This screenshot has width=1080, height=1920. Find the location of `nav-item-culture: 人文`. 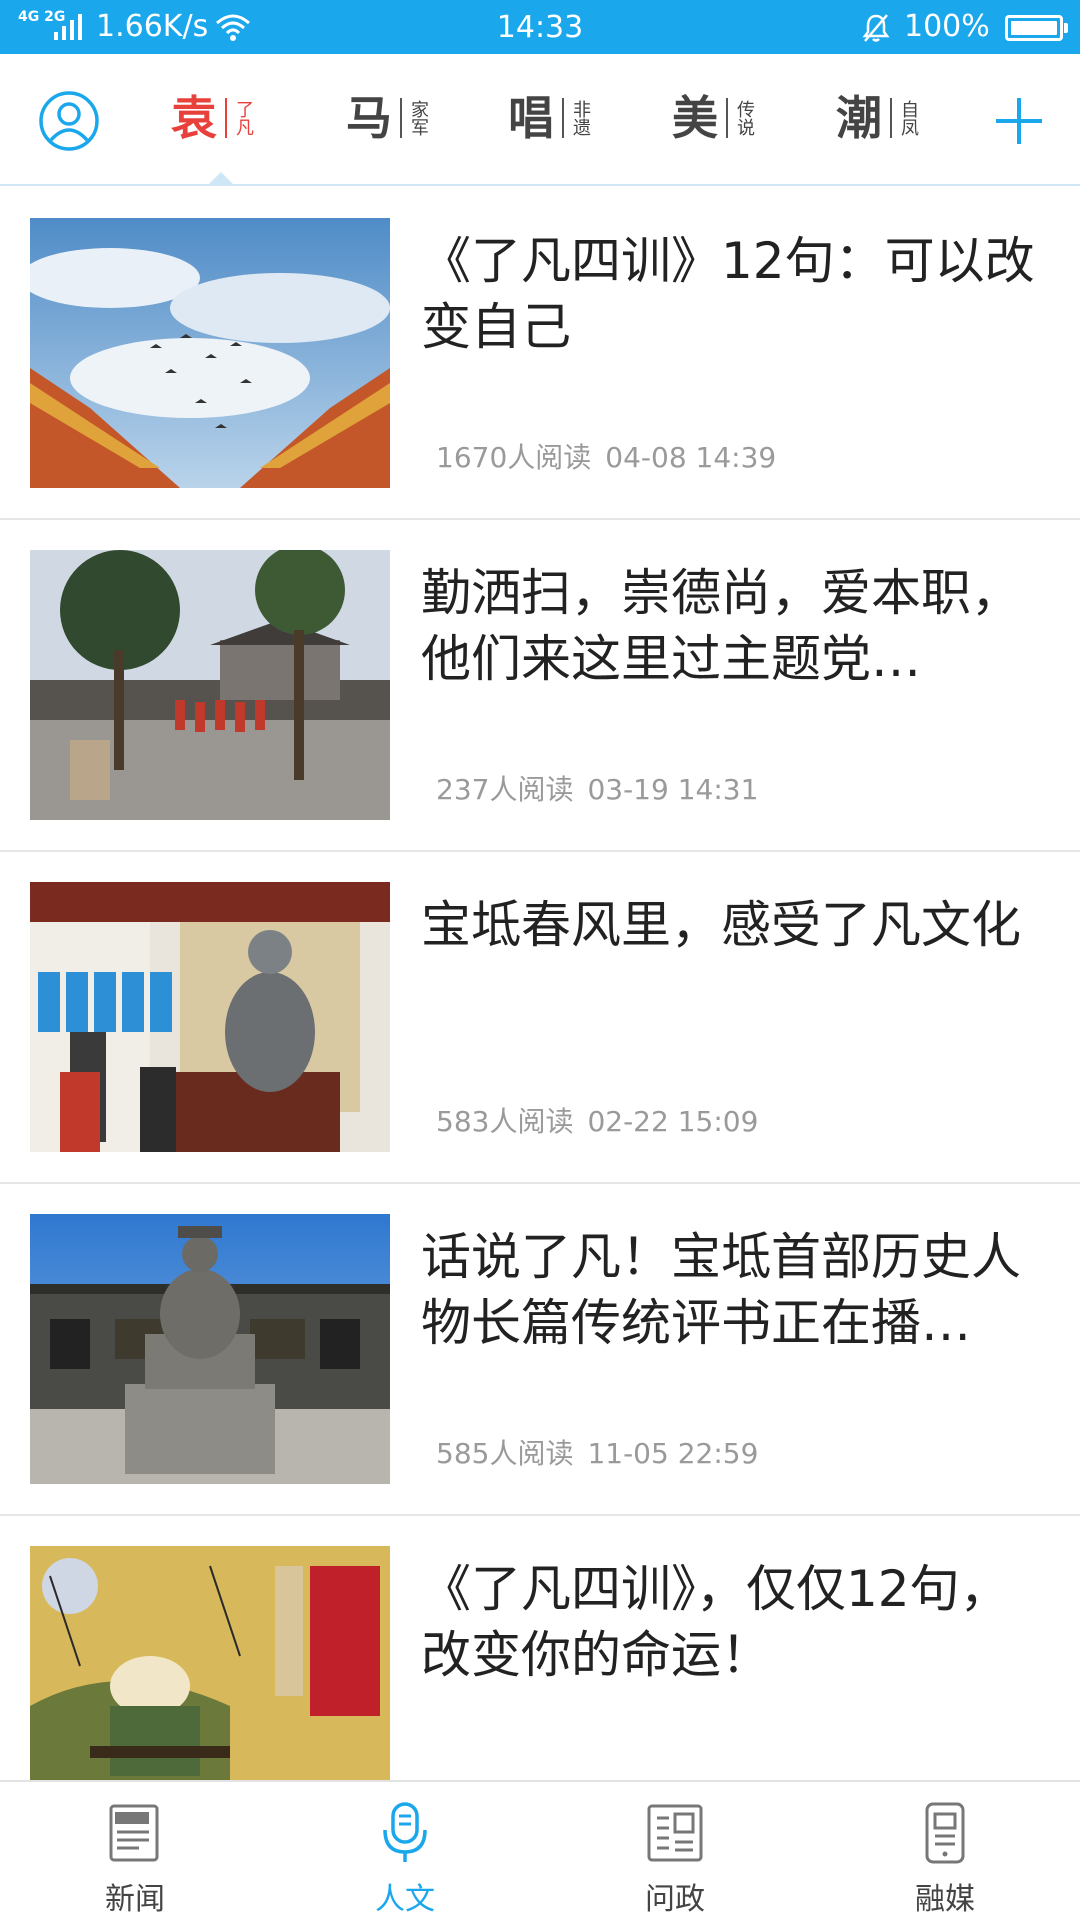

nav-item-culture: 人文 is located at coordinates (405, 1851).